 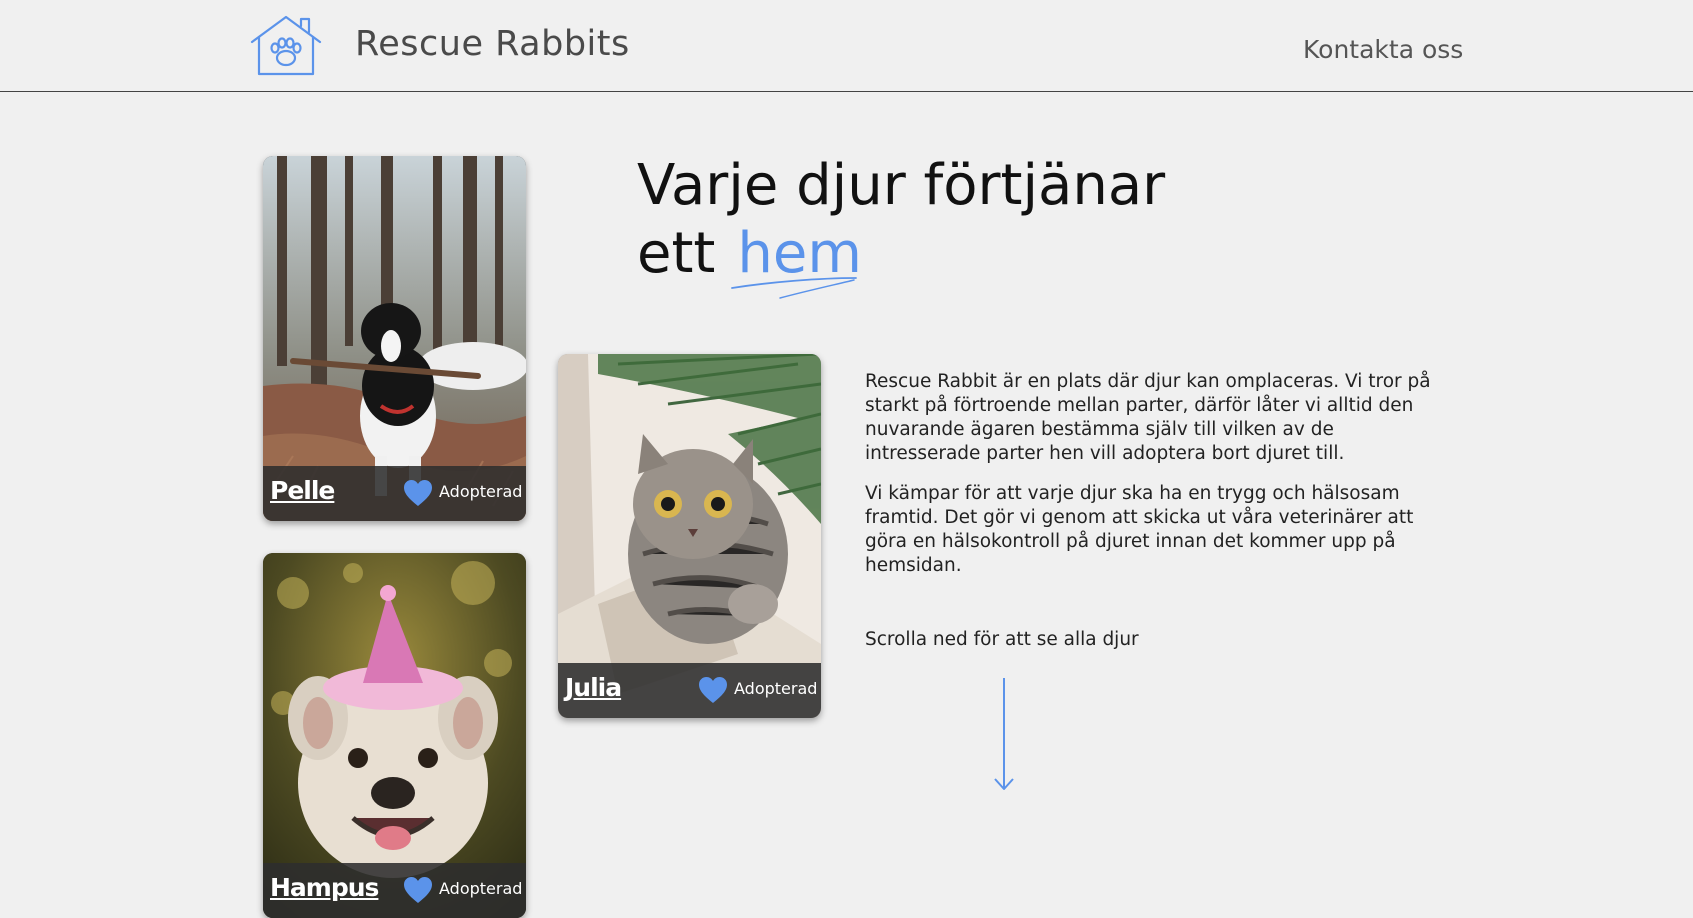 What do you see at coordinates (1004, 734) in the screenshot?
I see `arrow-down-icon` at bounding box center [1004, 734].